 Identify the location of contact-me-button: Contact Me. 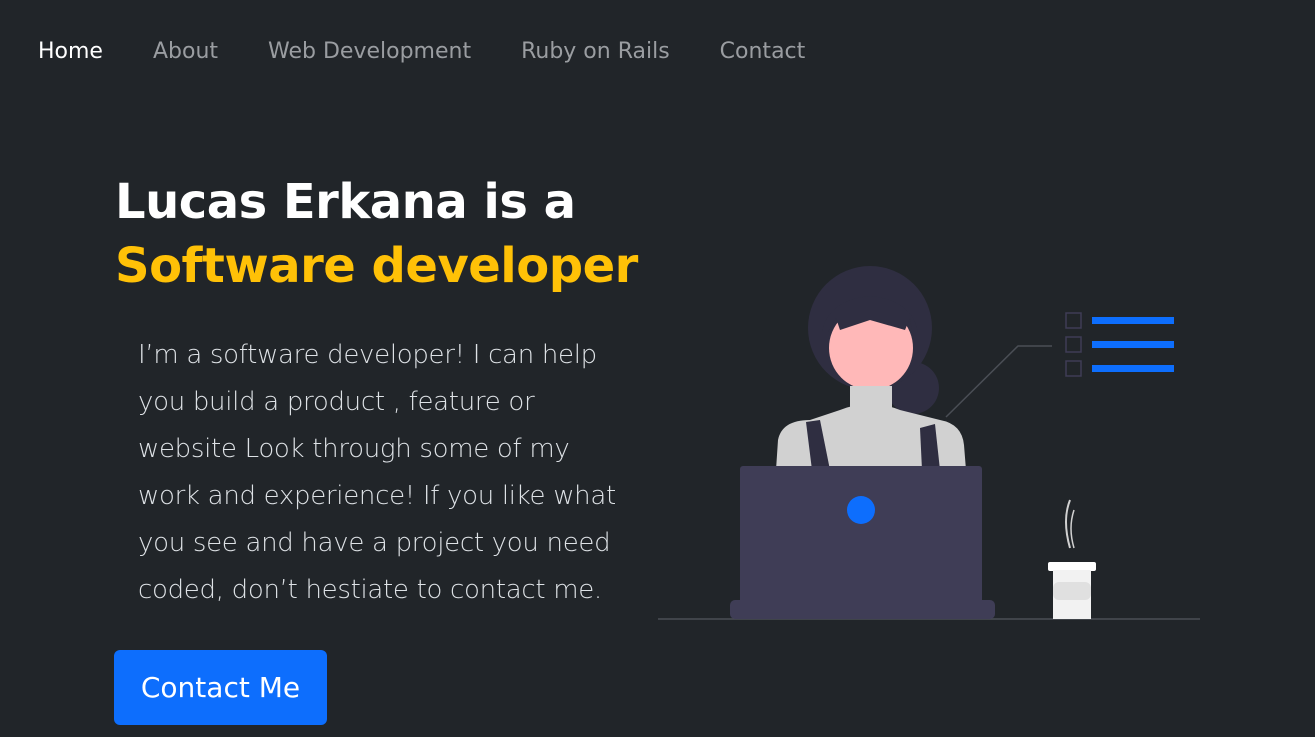
(220, 687).